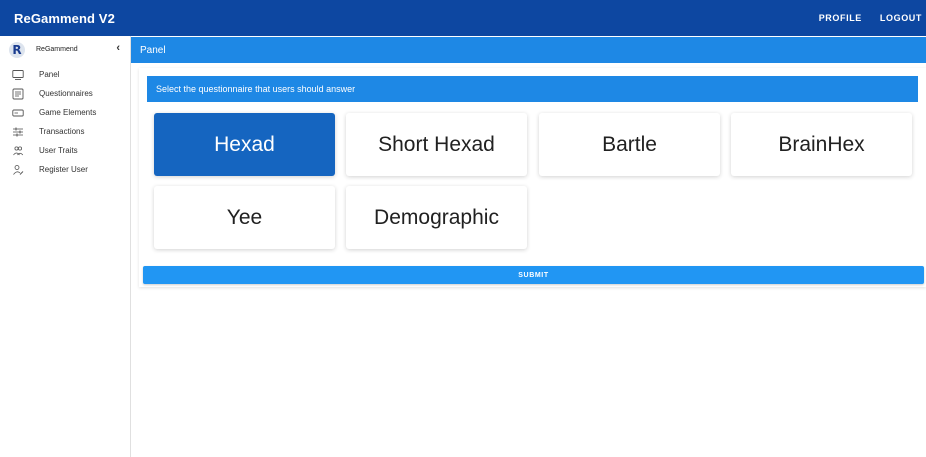 This screenshot has width=926, height=457. I want to click on submit-button: SUBMIT, so click(533, 275).